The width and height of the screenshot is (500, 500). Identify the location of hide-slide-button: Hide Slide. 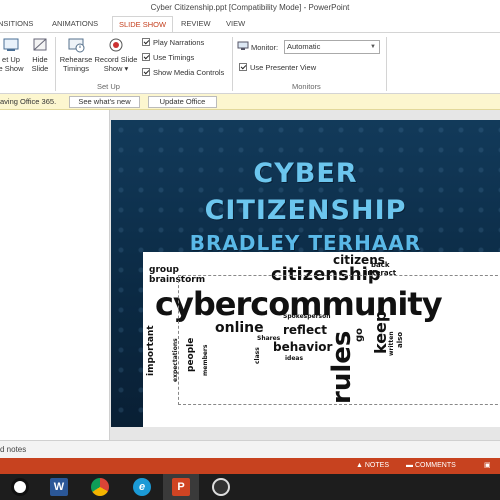
(40, 55).